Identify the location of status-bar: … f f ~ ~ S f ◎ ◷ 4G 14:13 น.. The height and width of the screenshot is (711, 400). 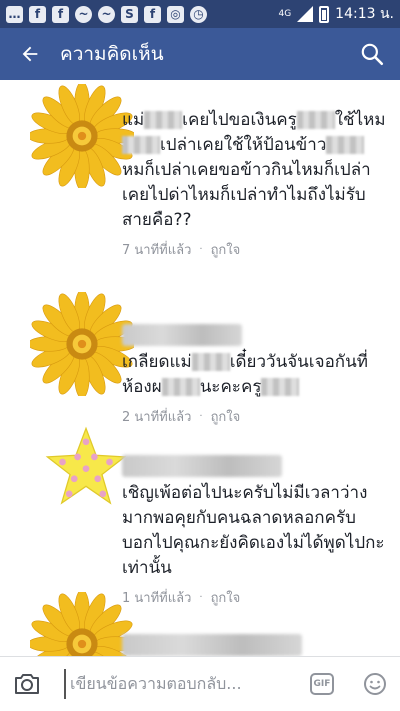
(200, 14).